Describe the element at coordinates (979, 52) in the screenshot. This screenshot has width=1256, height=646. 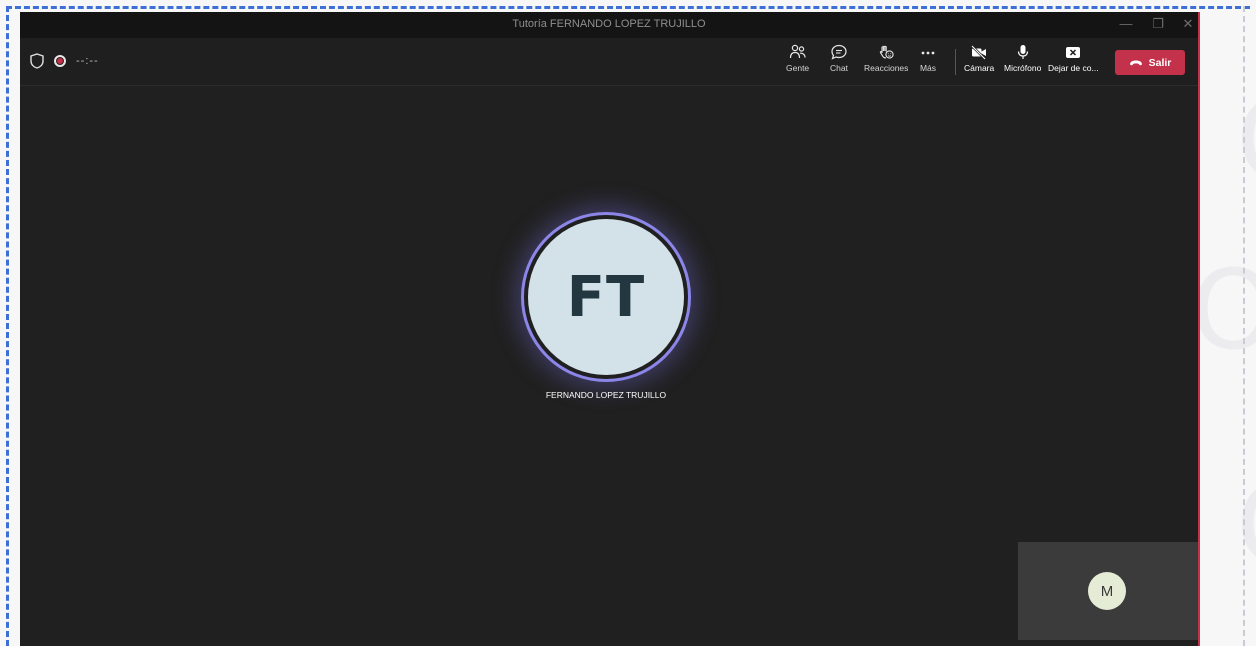
I see `camera-off-icon` at that location.